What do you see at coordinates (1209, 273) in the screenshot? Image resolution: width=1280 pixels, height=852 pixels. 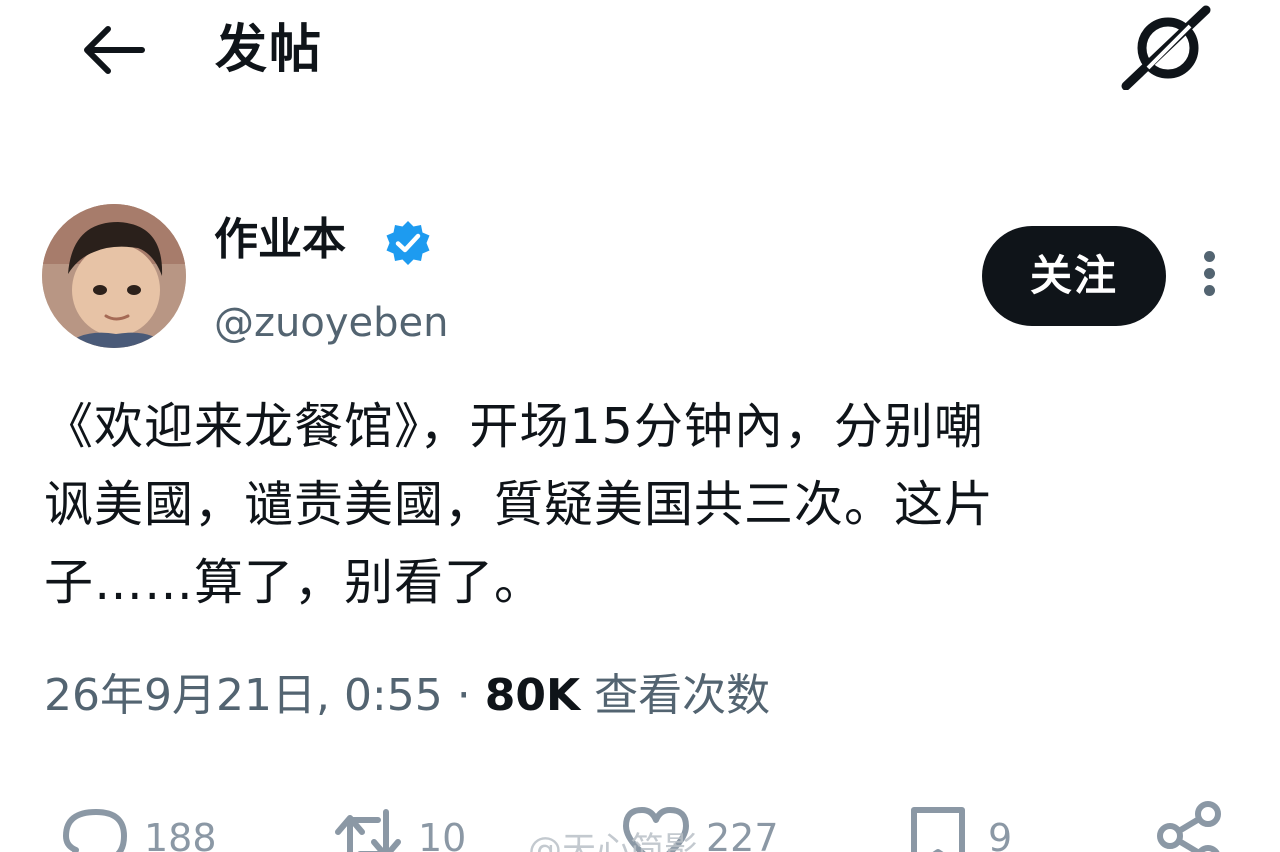 I see `more-icon` at bounding box center [1209, 273].